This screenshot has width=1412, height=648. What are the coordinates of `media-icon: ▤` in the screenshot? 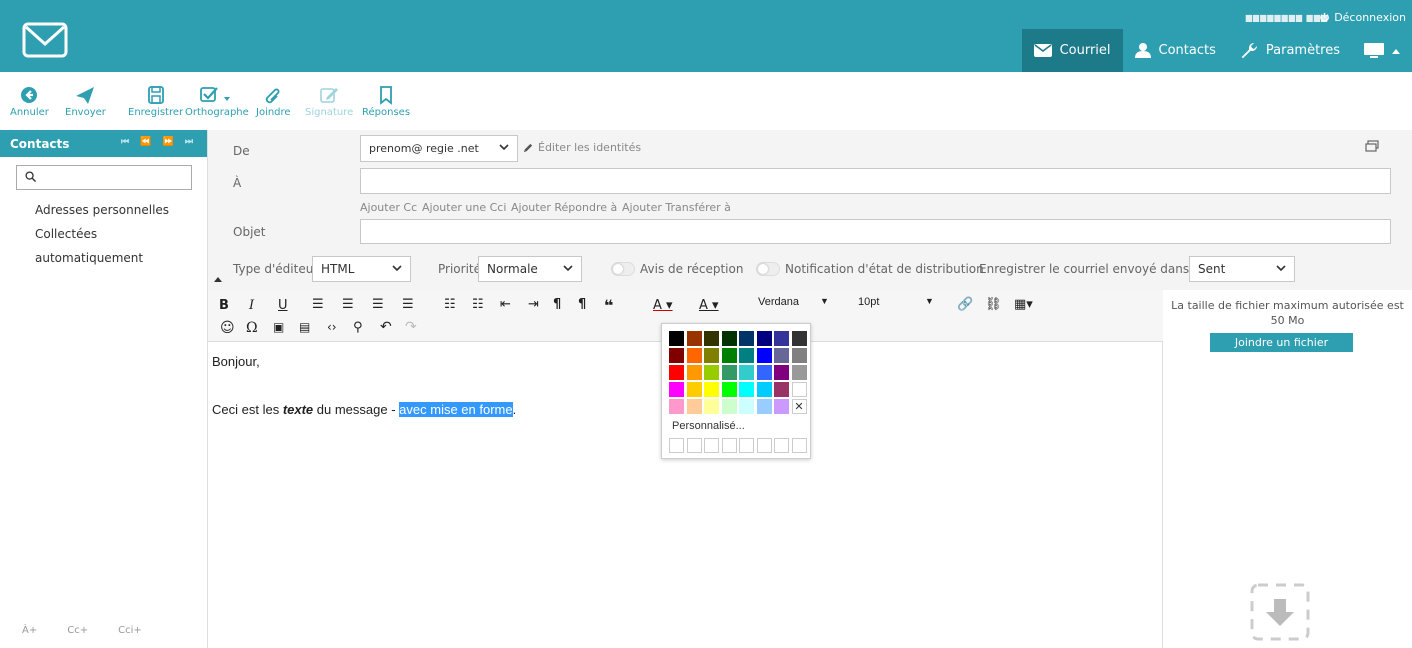 It's located at (304, 327).